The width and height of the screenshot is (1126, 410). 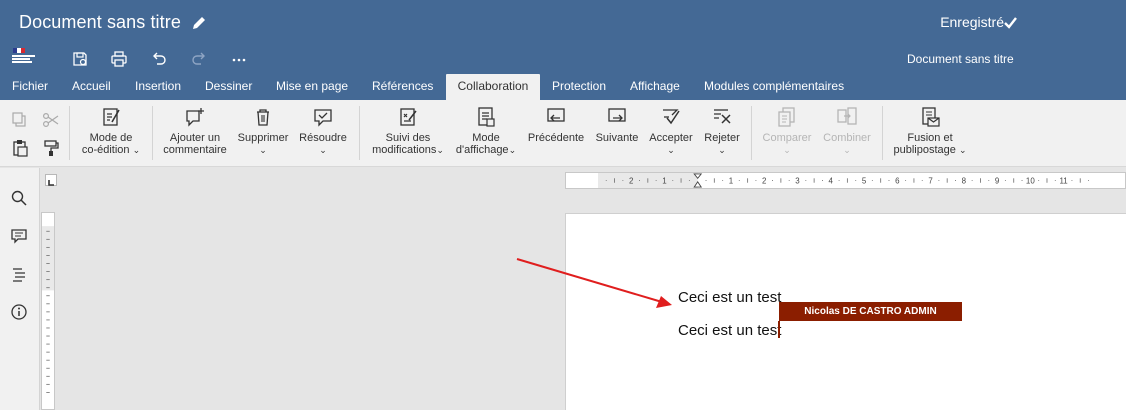 What do you see at coordinates (930, 131) in the screenshot?
I see `mail-merge-button: Fusion et publipostage ⌄` at bounding box center [930, 131].